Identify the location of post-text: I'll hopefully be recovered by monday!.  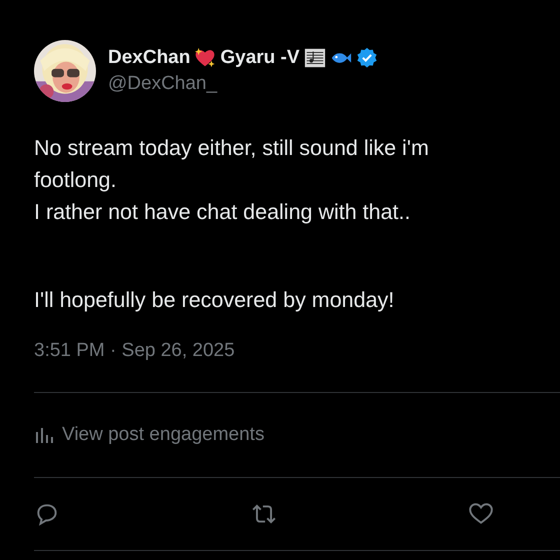
(215, 300).